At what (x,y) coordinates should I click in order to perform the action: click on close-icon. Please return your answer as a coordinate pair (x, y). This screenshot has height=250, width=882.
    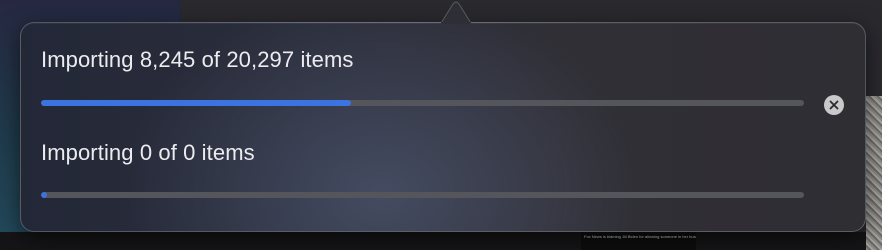
    Looking at the image, I should click on (834, 105).